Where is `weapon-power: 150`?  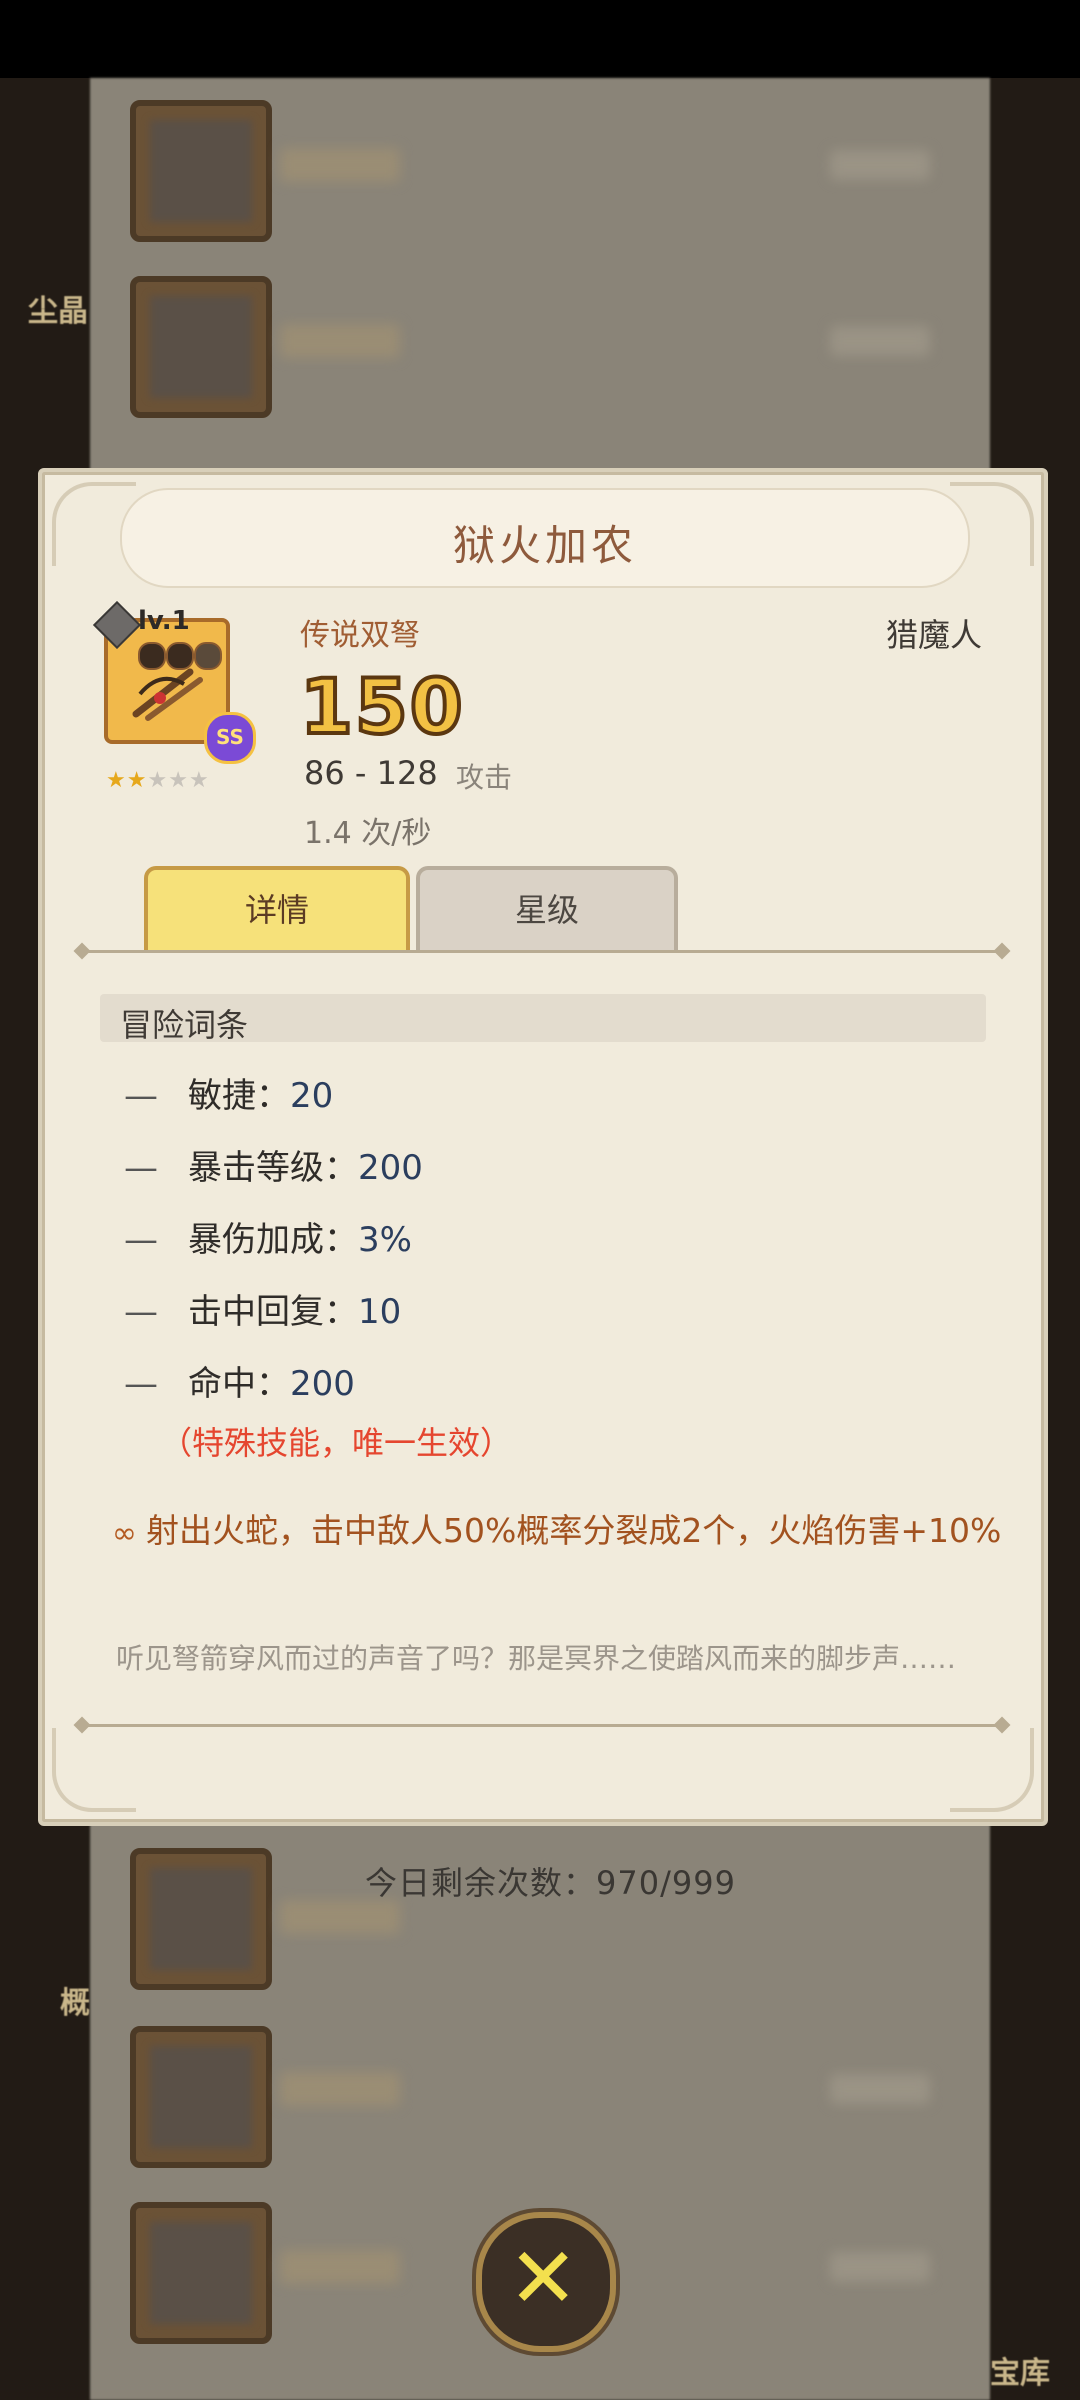 weapon-power: 150 is located at coordinates (381, 706).